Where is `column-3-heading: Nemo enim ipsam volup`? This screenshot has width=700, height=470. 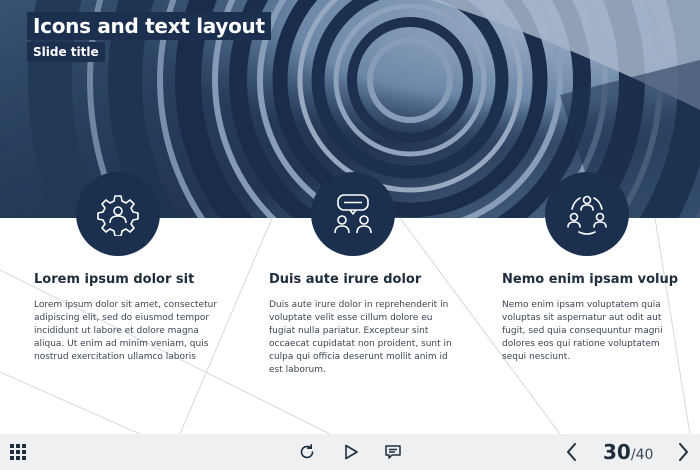 column-3-heading: Nemo enim ipsam volup is located at coordinates (590, 279).